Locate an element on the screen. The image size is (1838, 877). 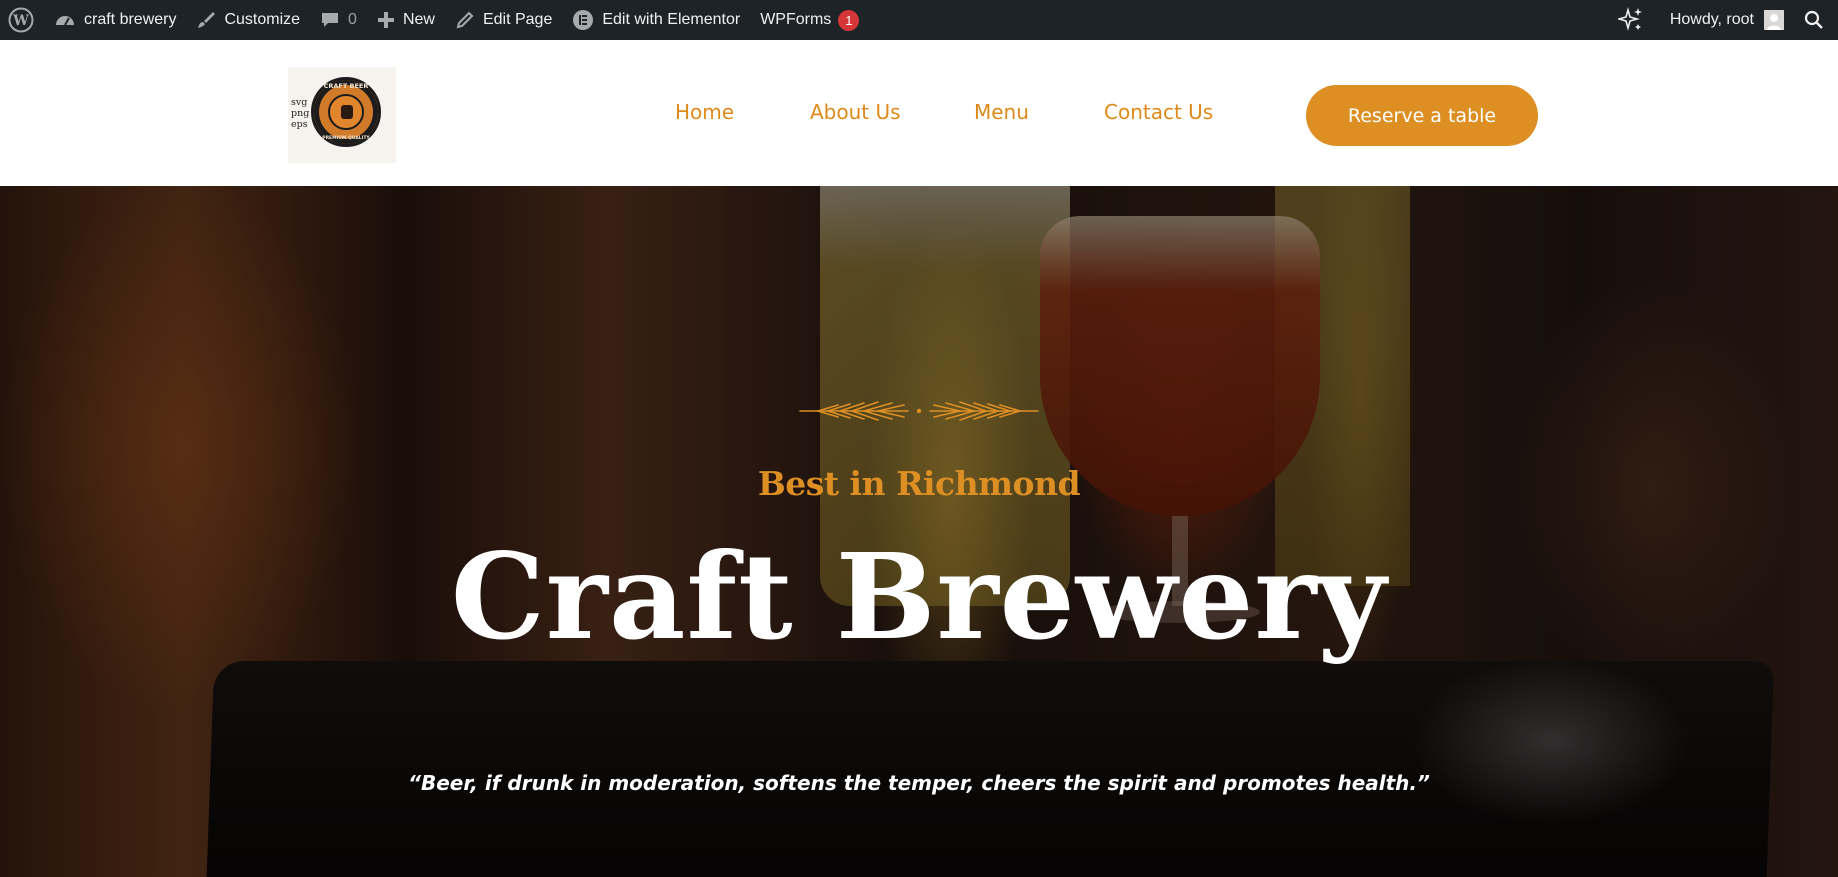
customize-label: Customize is located at coordinates (262, 19).